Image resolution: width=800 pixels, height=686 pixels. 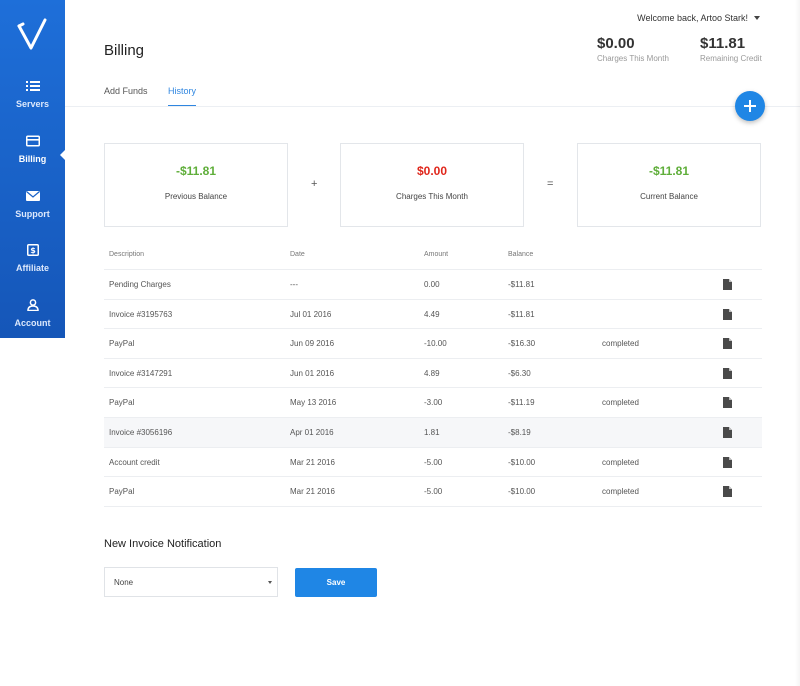 What do you see at coordinates (141, 314) in the screenshot?
I see `cell-description: Invoice #3195763` at bounding box center [141, 314].